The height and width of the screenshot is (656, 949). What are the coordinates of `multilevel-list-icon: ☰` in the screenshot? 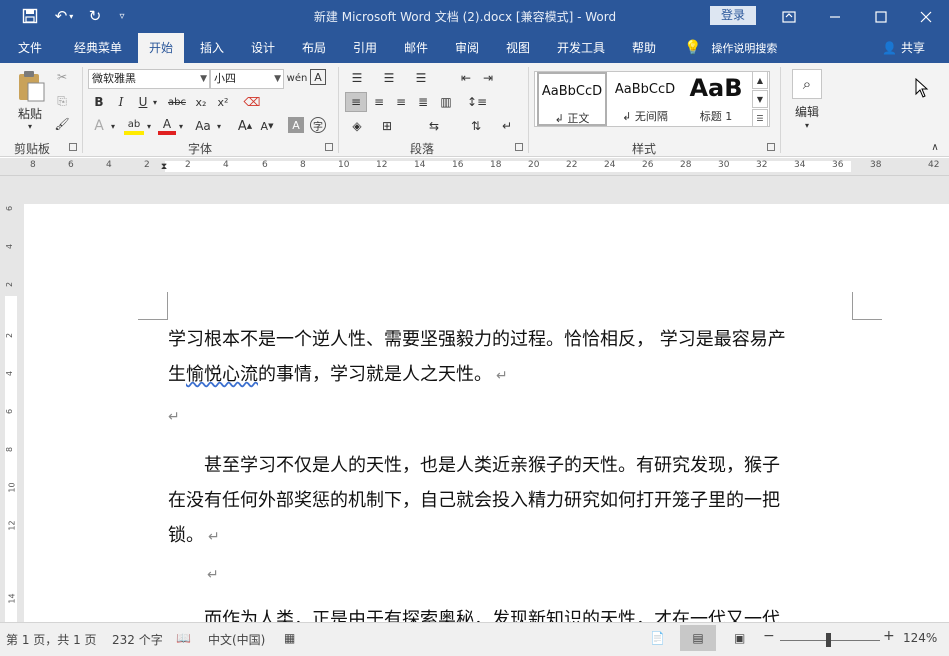 It's located at (421, 78).